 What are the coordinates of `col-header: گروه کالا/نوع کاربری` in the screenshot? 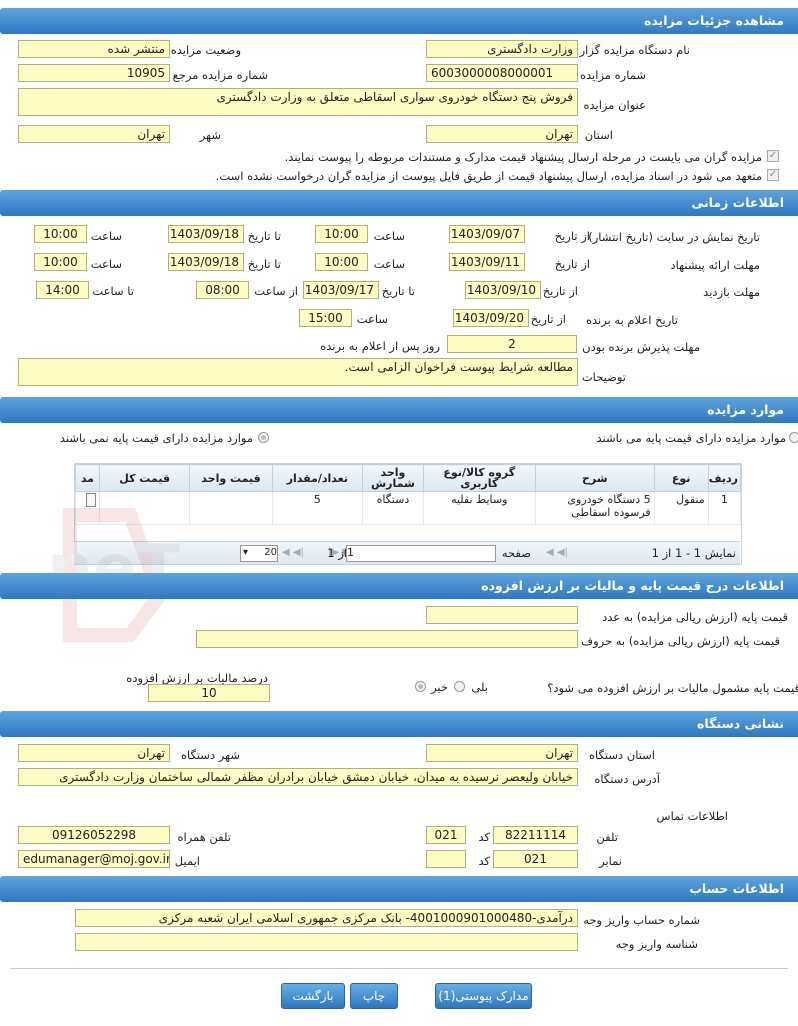 It's located at (479, 478).